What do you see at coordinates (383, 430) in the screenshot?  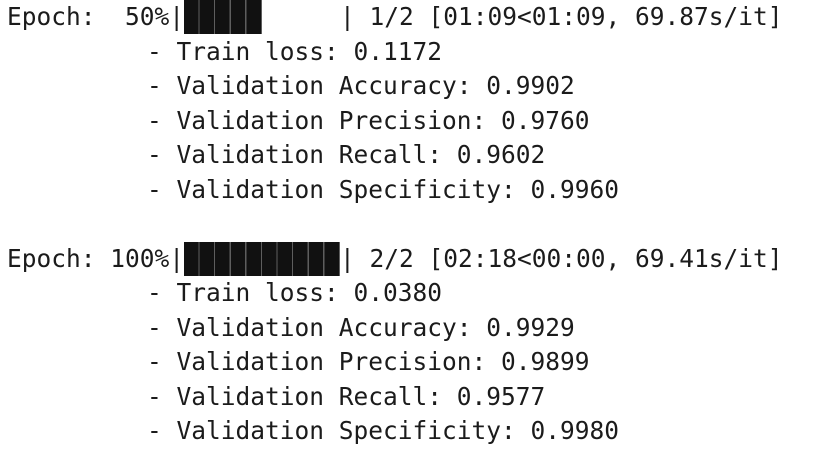 I see `validation-specificity-line: - Validation Specificity: 0.9980` at bounding box center [383, 430].